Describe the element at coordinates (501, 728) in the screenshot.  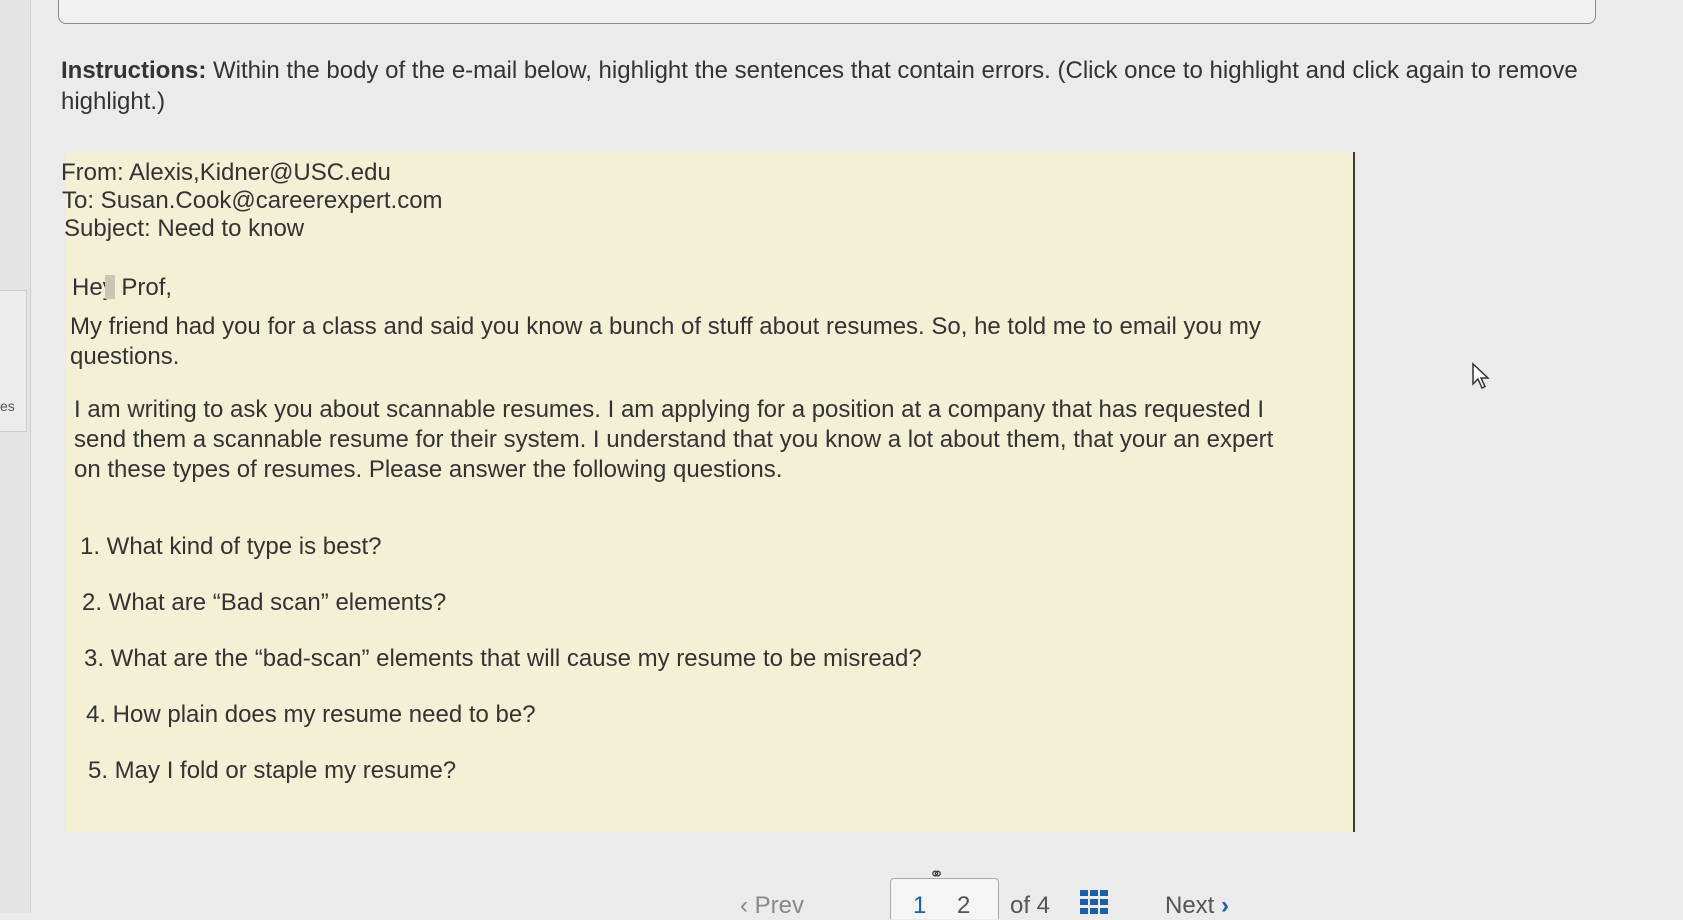
I see `question-item-4: 4. How plain does my resume need to be?` at that location.